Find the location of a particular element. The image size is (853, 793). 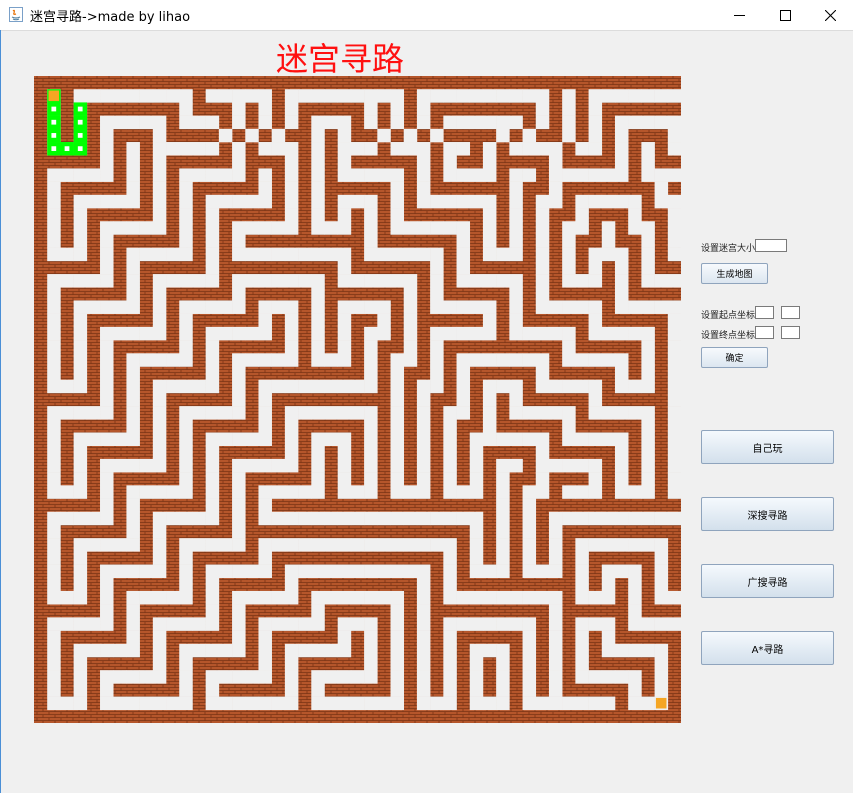

maze-size-input is located at coordinates (771, 245).